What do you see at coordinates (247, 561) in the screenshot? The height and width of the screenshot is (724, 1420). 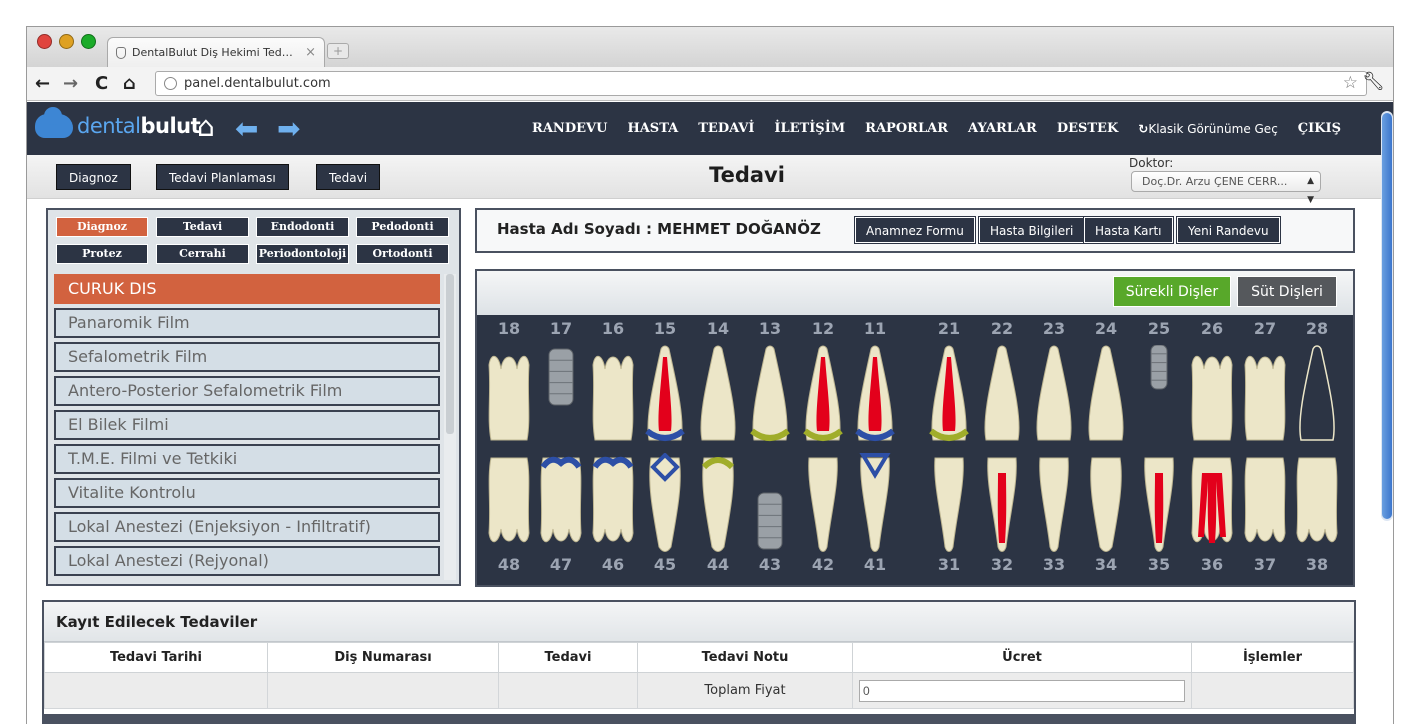 I see `procedure-item: Lokal Anestezi (Rejyonal)` at bounding box center [247, 561].